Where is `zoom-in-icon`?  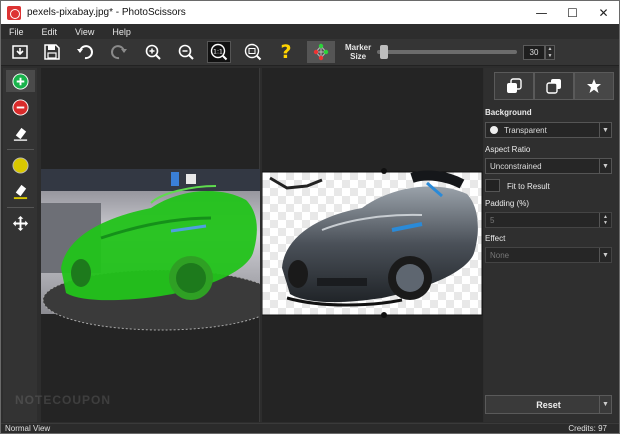
zoom-in-icon is located at coordinates (153, 52).